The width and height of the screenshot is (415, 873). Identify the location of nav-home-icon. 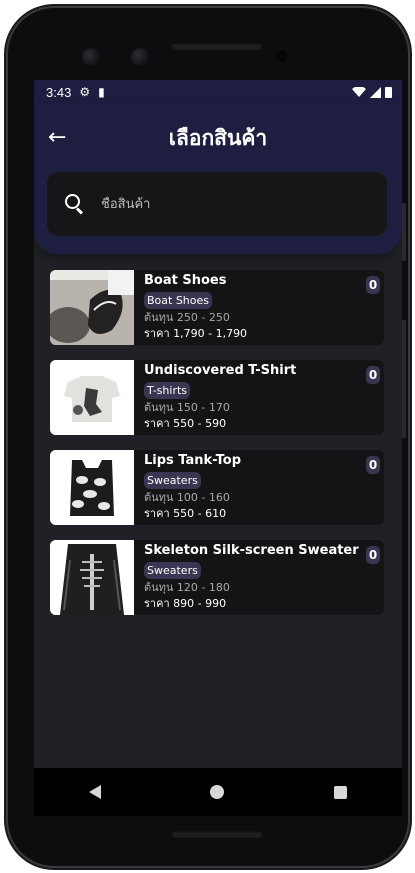
(217, 792).